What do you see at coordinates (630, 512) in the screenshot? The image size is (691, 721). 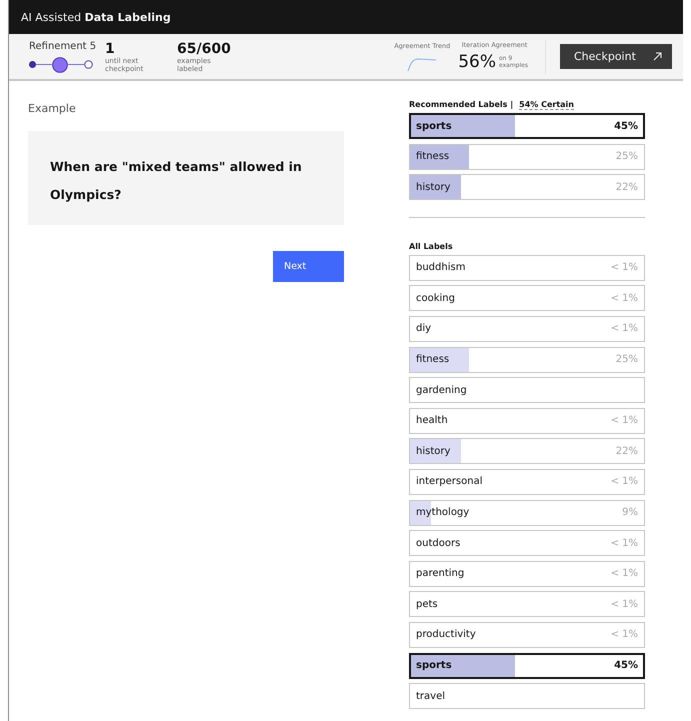 I see `label-percent: 9%` at bounding box center [630, 512].